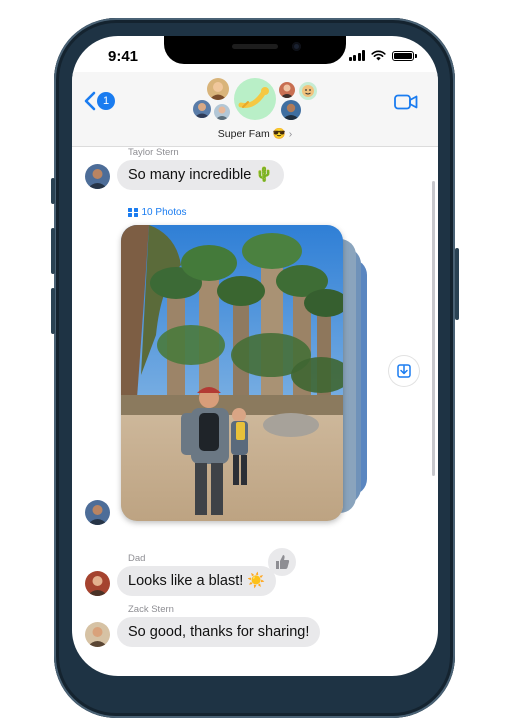 The height and width of the screenshot is (718, 505). I want to click on notch, so click(255, 50).